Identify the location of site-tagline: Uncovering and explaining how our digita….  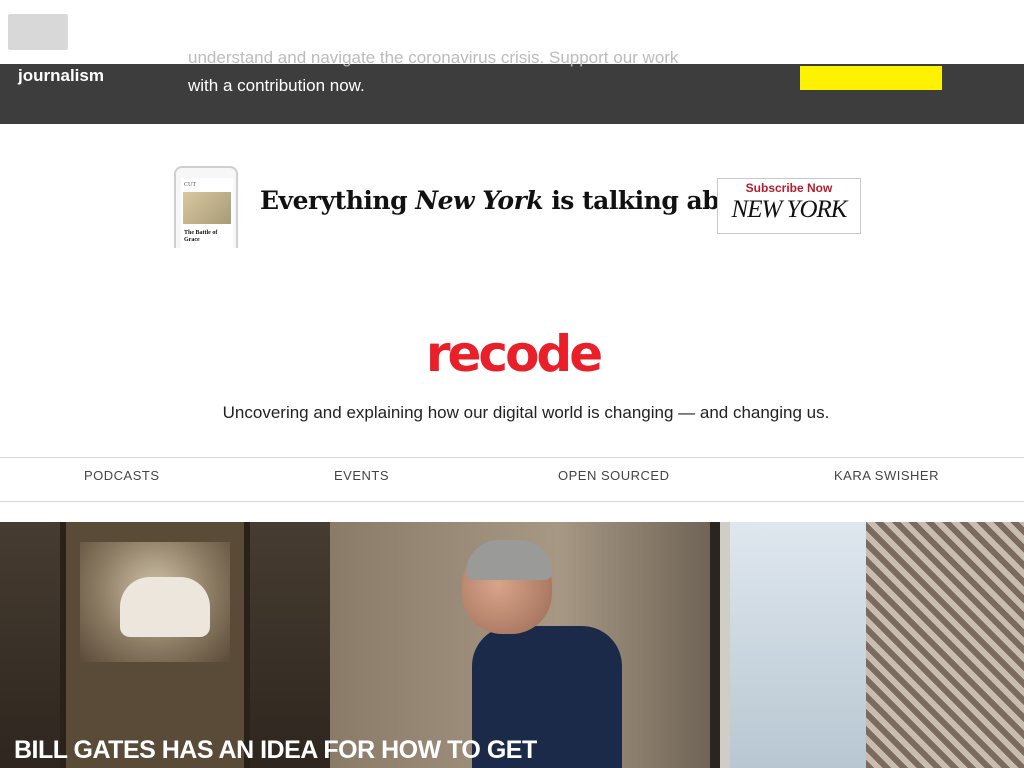
(526, 412).